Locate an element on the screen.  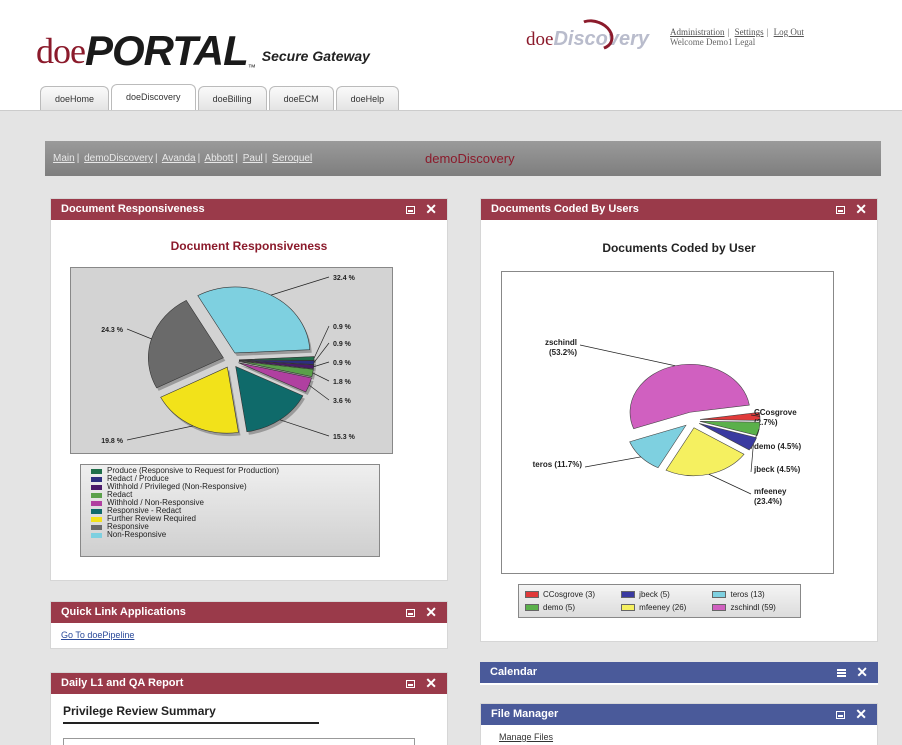
logo-trademark: ™ is located at coordinates (251, 67).